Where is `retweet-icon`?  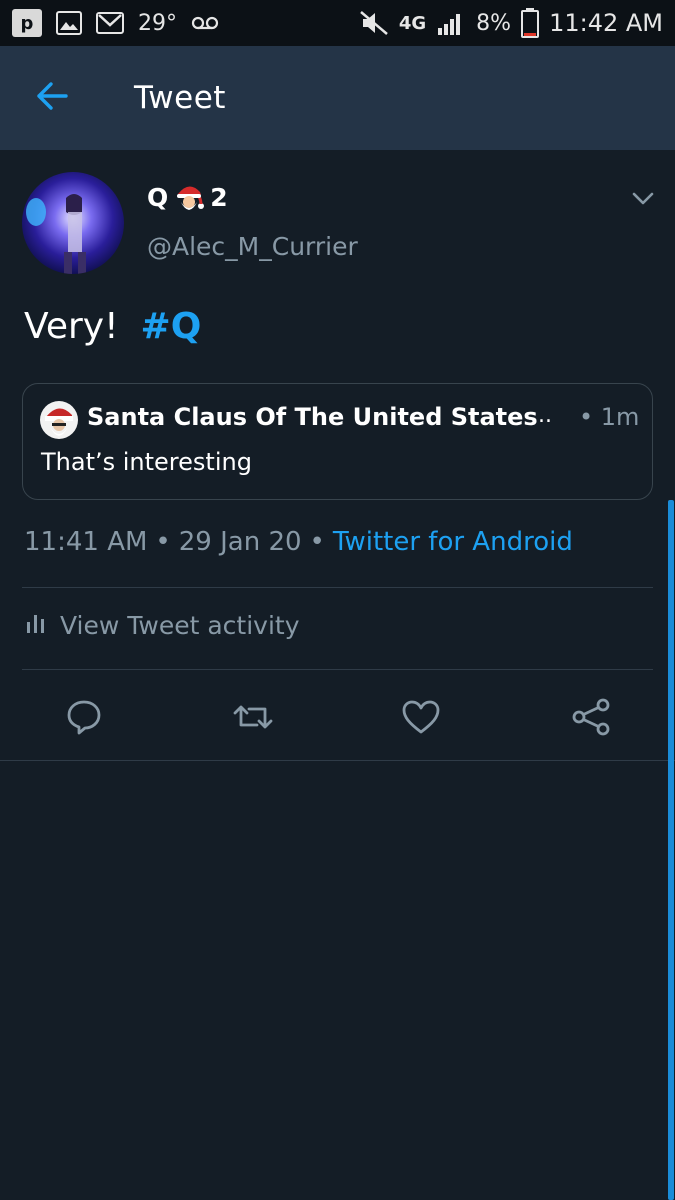 retweet-icon is located at coordinates (253, 719).